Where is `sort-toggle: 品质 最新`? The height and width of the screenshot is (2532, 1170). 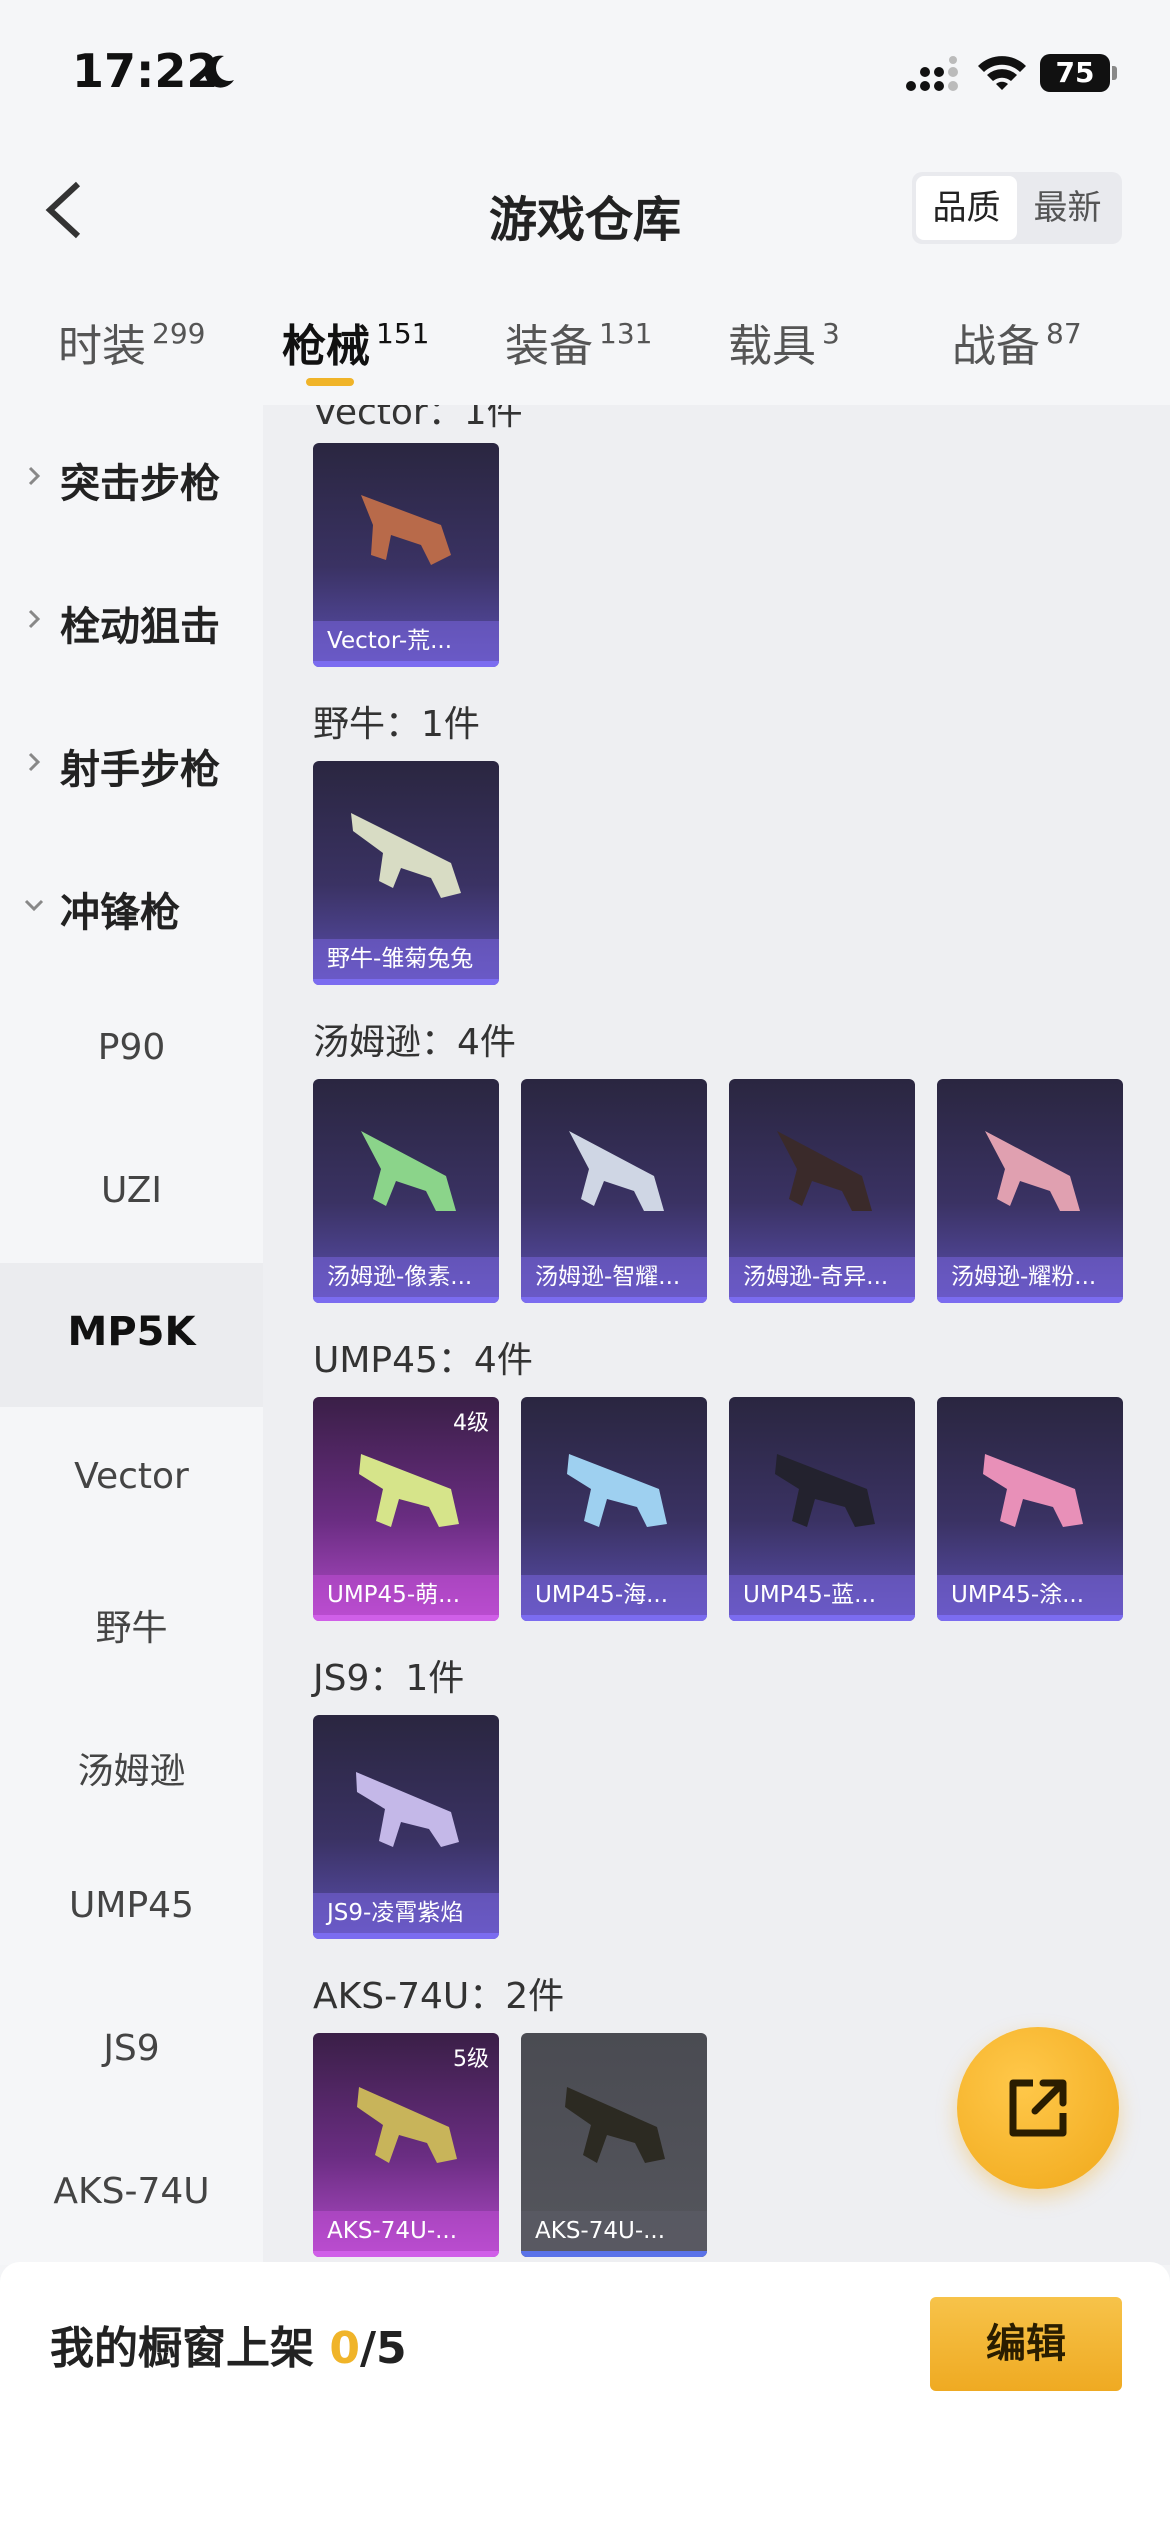 sort-toggle: 品质 最新 is located at coordinates (1017, 208).